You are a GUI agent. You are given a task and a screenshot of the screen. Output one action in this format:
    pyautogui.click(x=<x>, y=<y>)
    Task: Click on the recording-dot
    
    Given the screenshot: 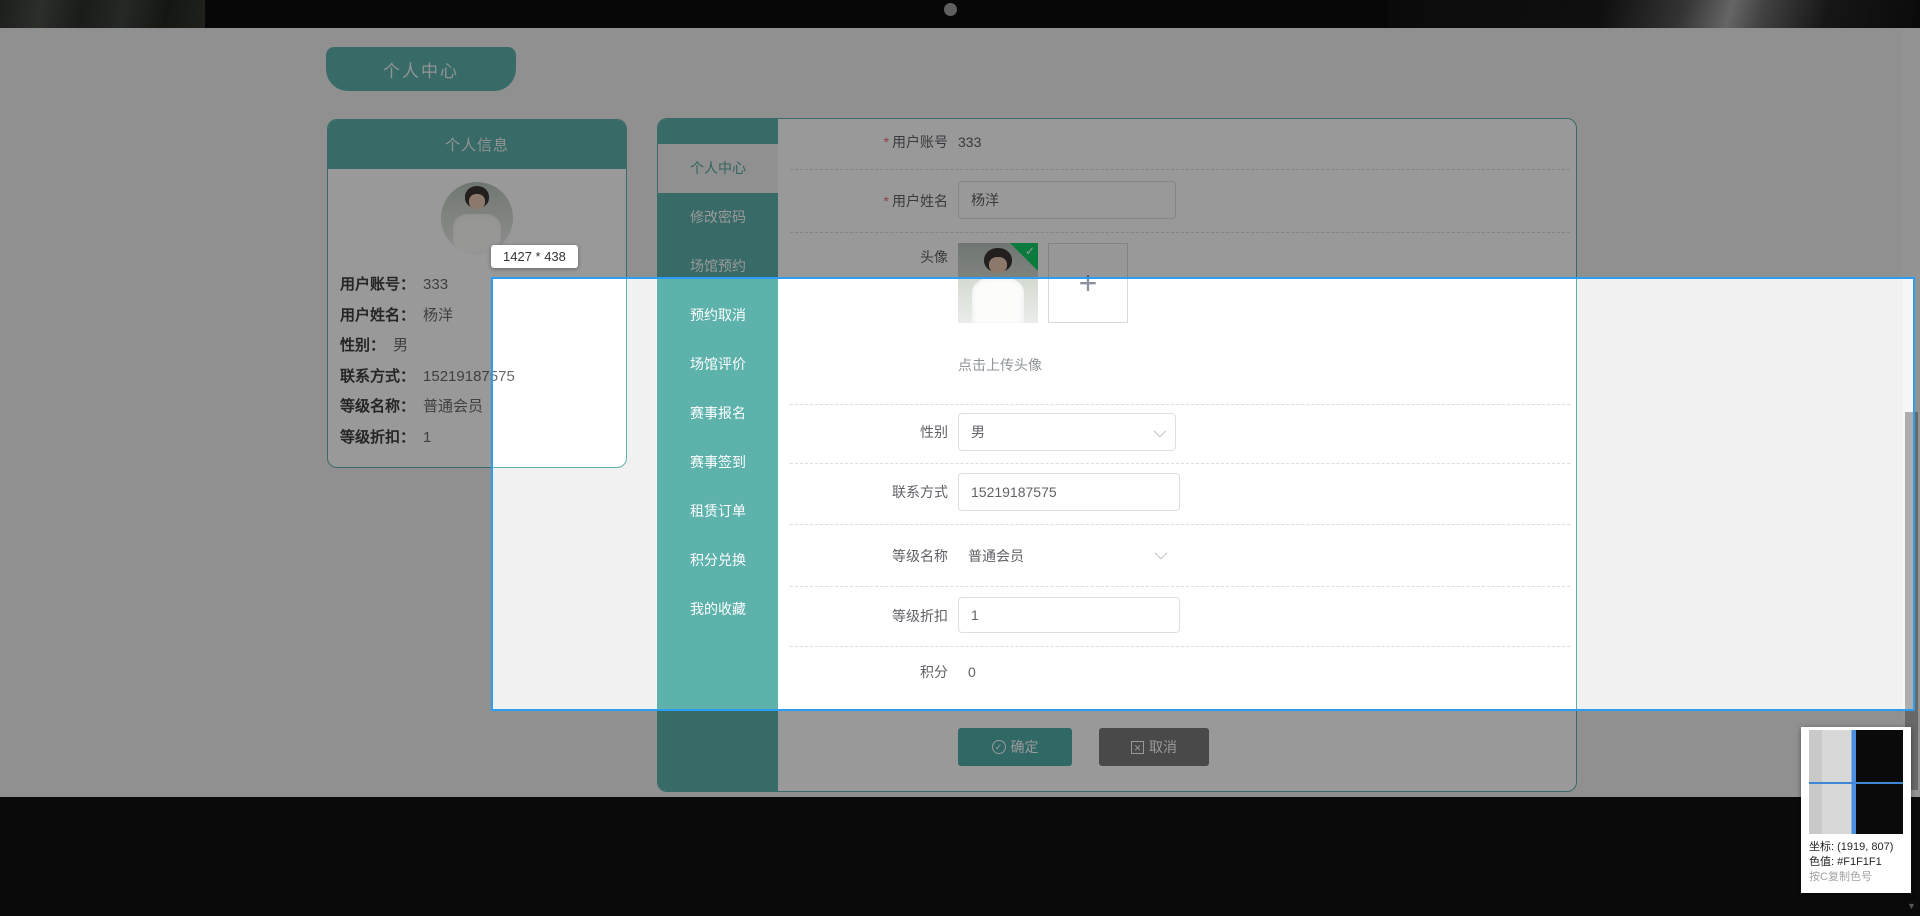 What is the action you would take?
    pyautogui.click(x=950, y=9)
    